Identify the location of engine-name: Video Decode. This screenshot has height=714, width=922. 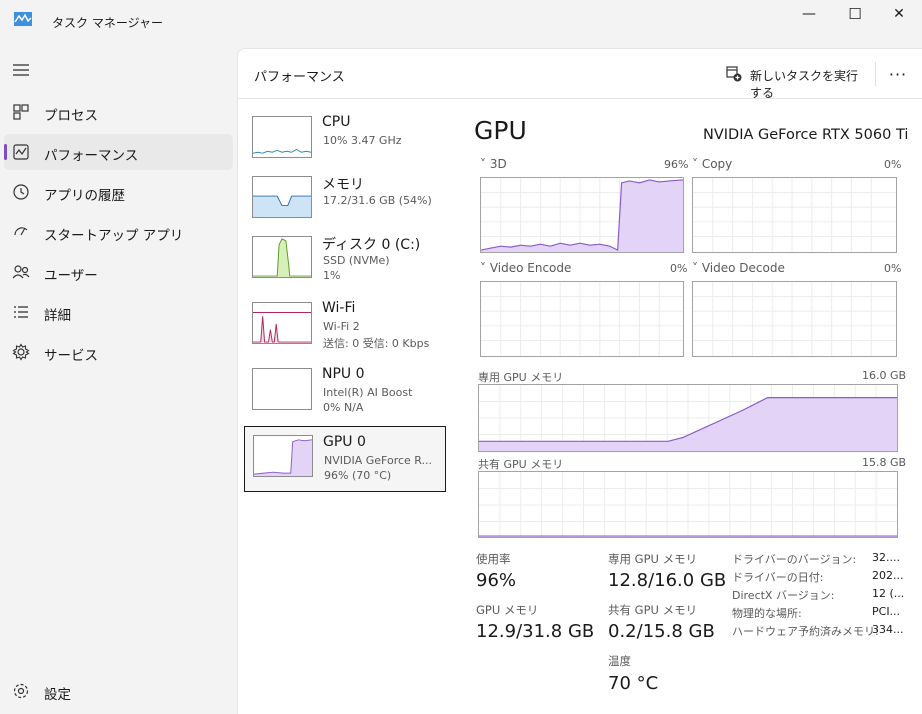
(743, 268).